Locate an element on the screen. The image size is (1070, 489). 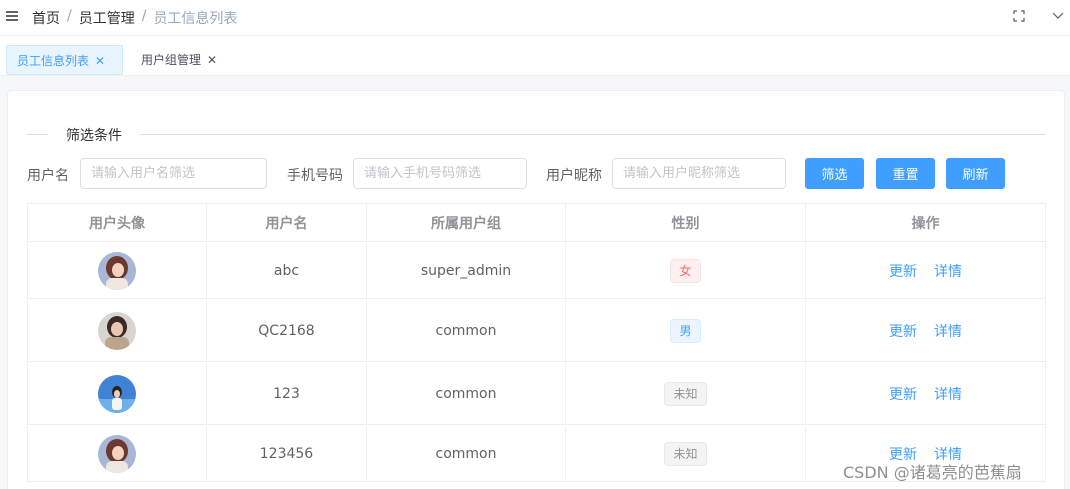
username-filter-input is located at coordinates (173, 173).